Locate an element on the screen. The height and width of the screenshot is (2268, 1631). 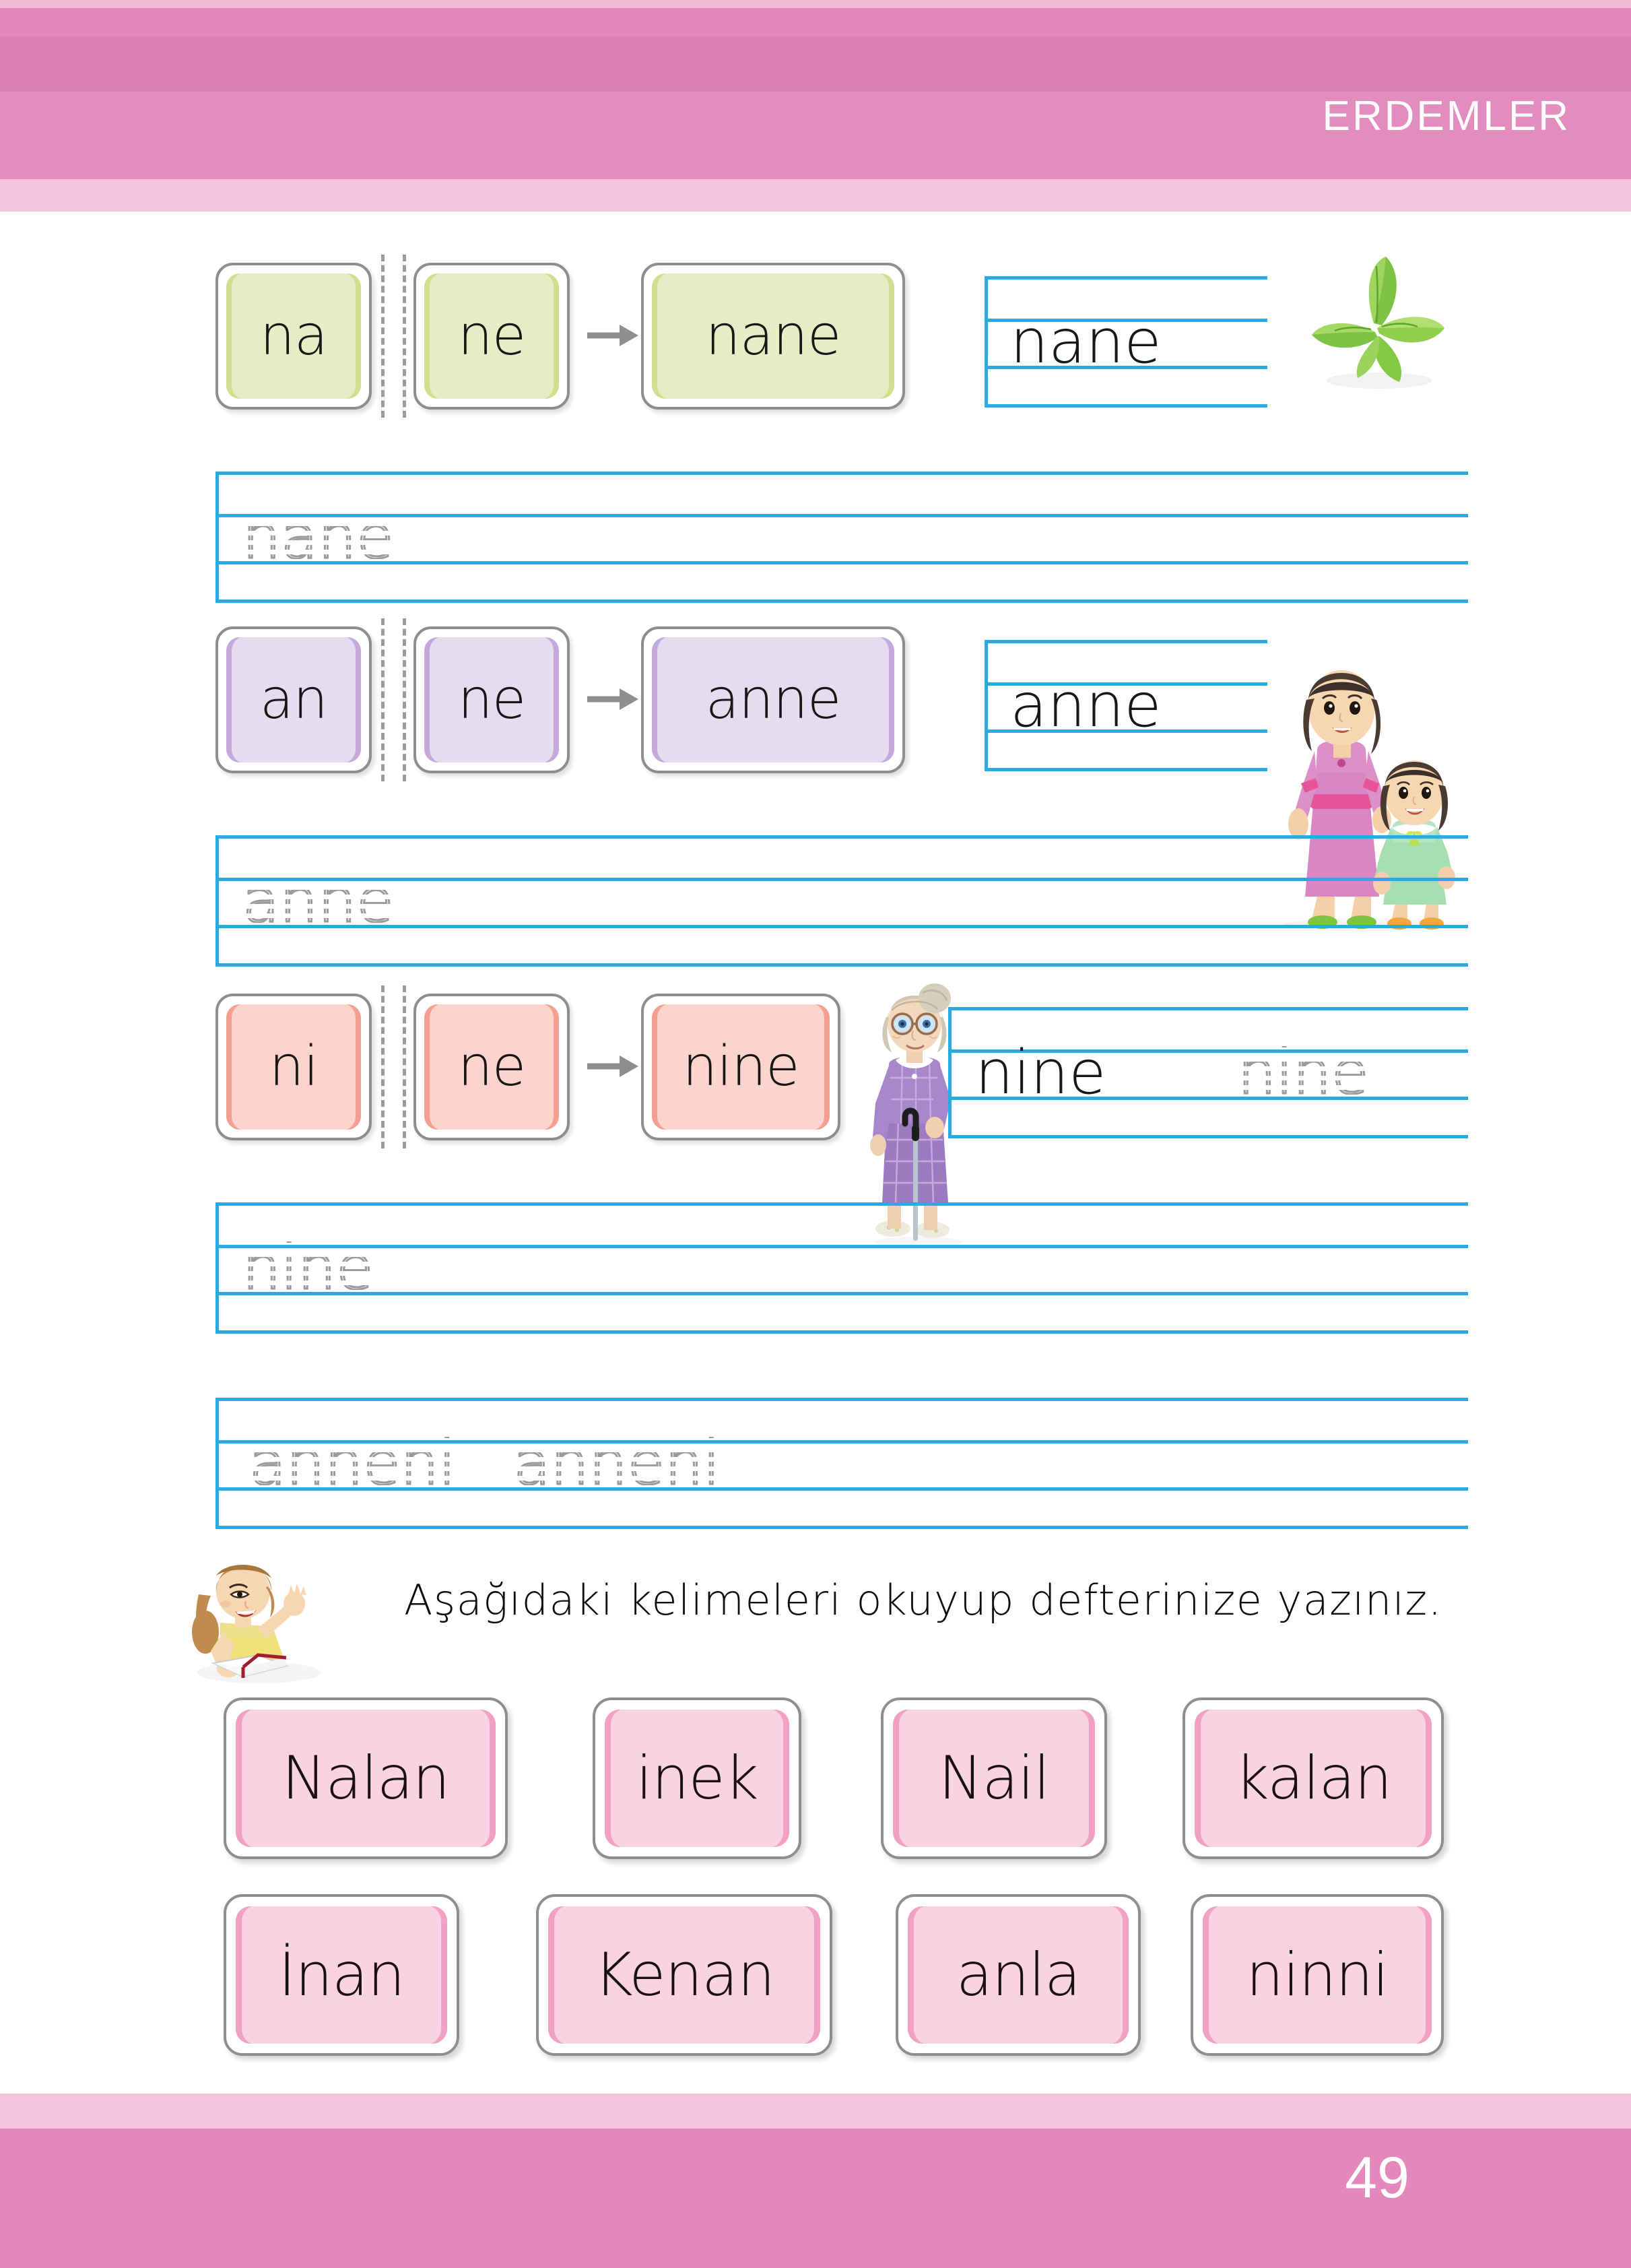
syllable-card-ne-1-inner: ne is located at coordinates (491, 336).